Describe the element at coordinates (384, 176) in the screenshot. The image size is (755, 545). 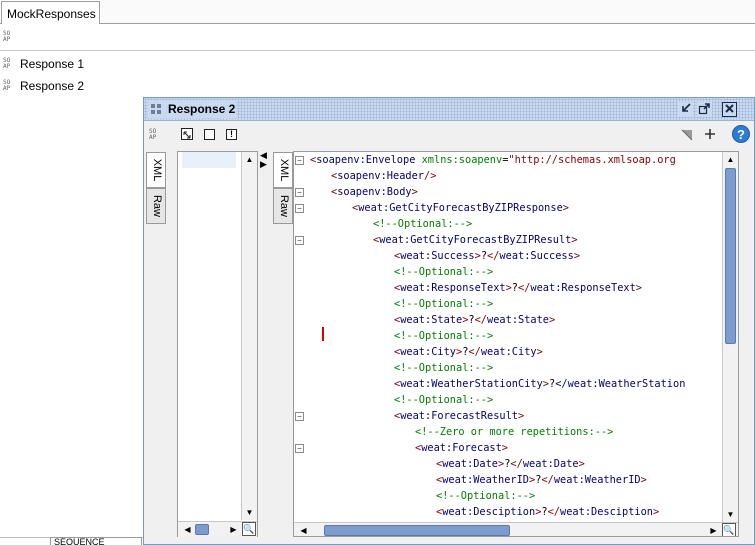
I see `xml-line: <soapenv:Header/>` at that location.